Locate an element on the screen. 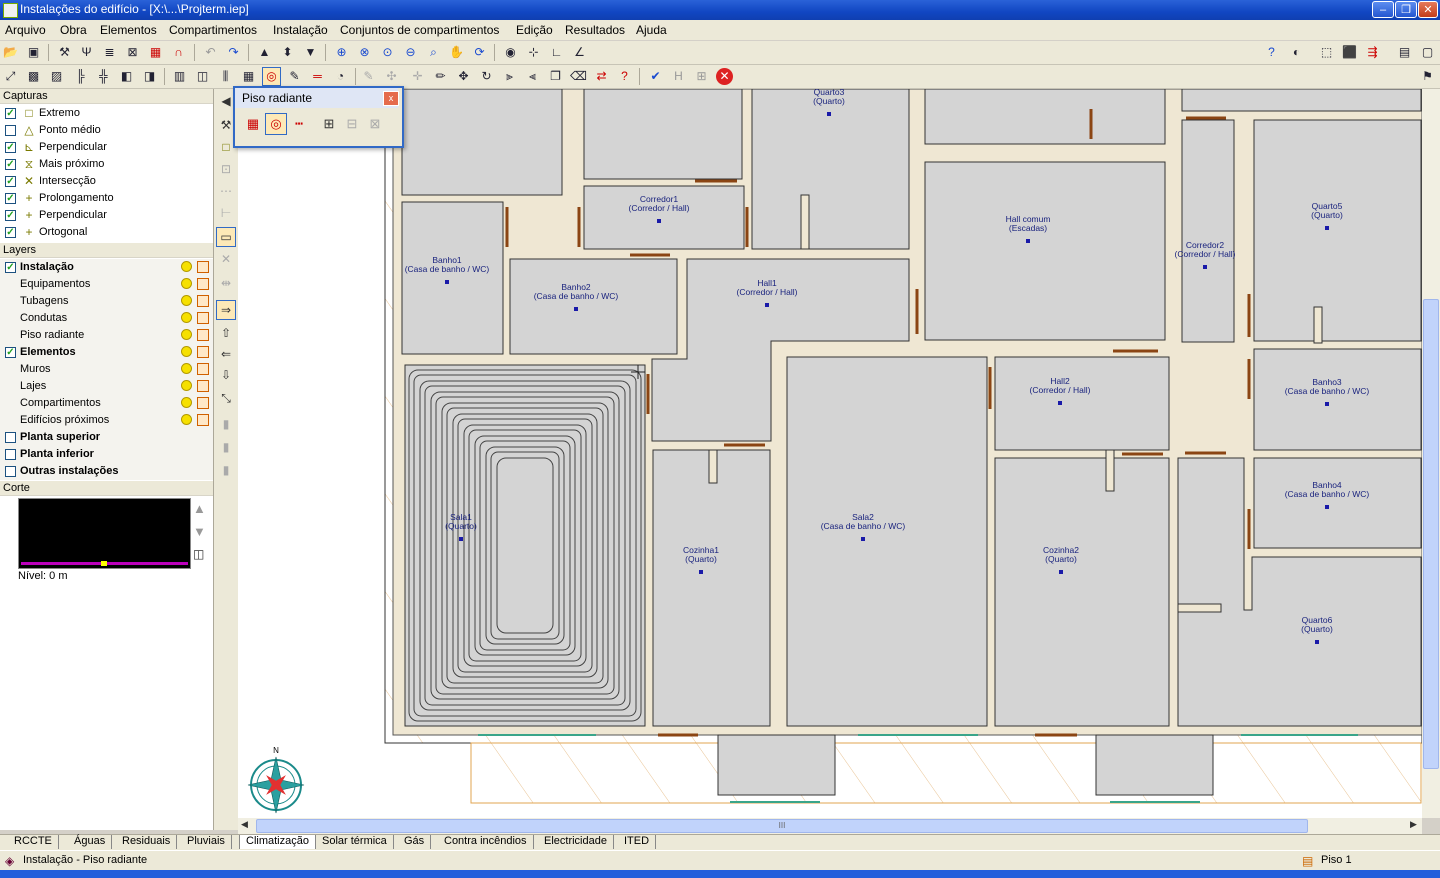 The height and width of the screenshot is (878, 1440). tab-4: Climatização is located at coordinates (277, 842).